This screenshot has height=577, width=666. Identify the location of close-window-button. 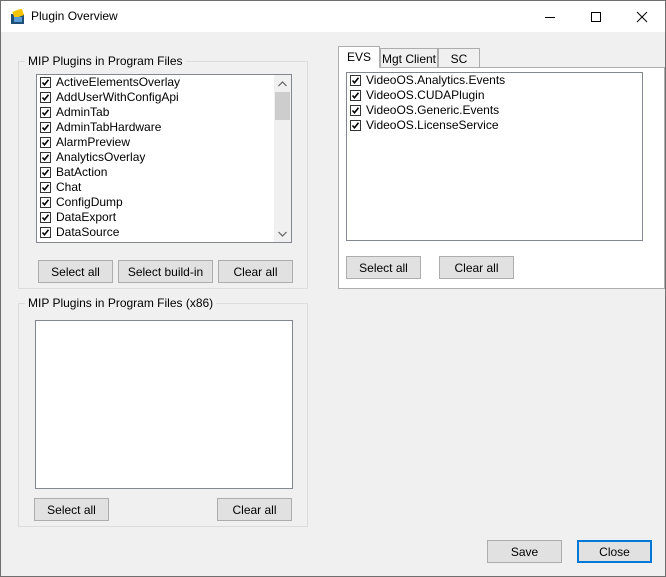
(642, 16).